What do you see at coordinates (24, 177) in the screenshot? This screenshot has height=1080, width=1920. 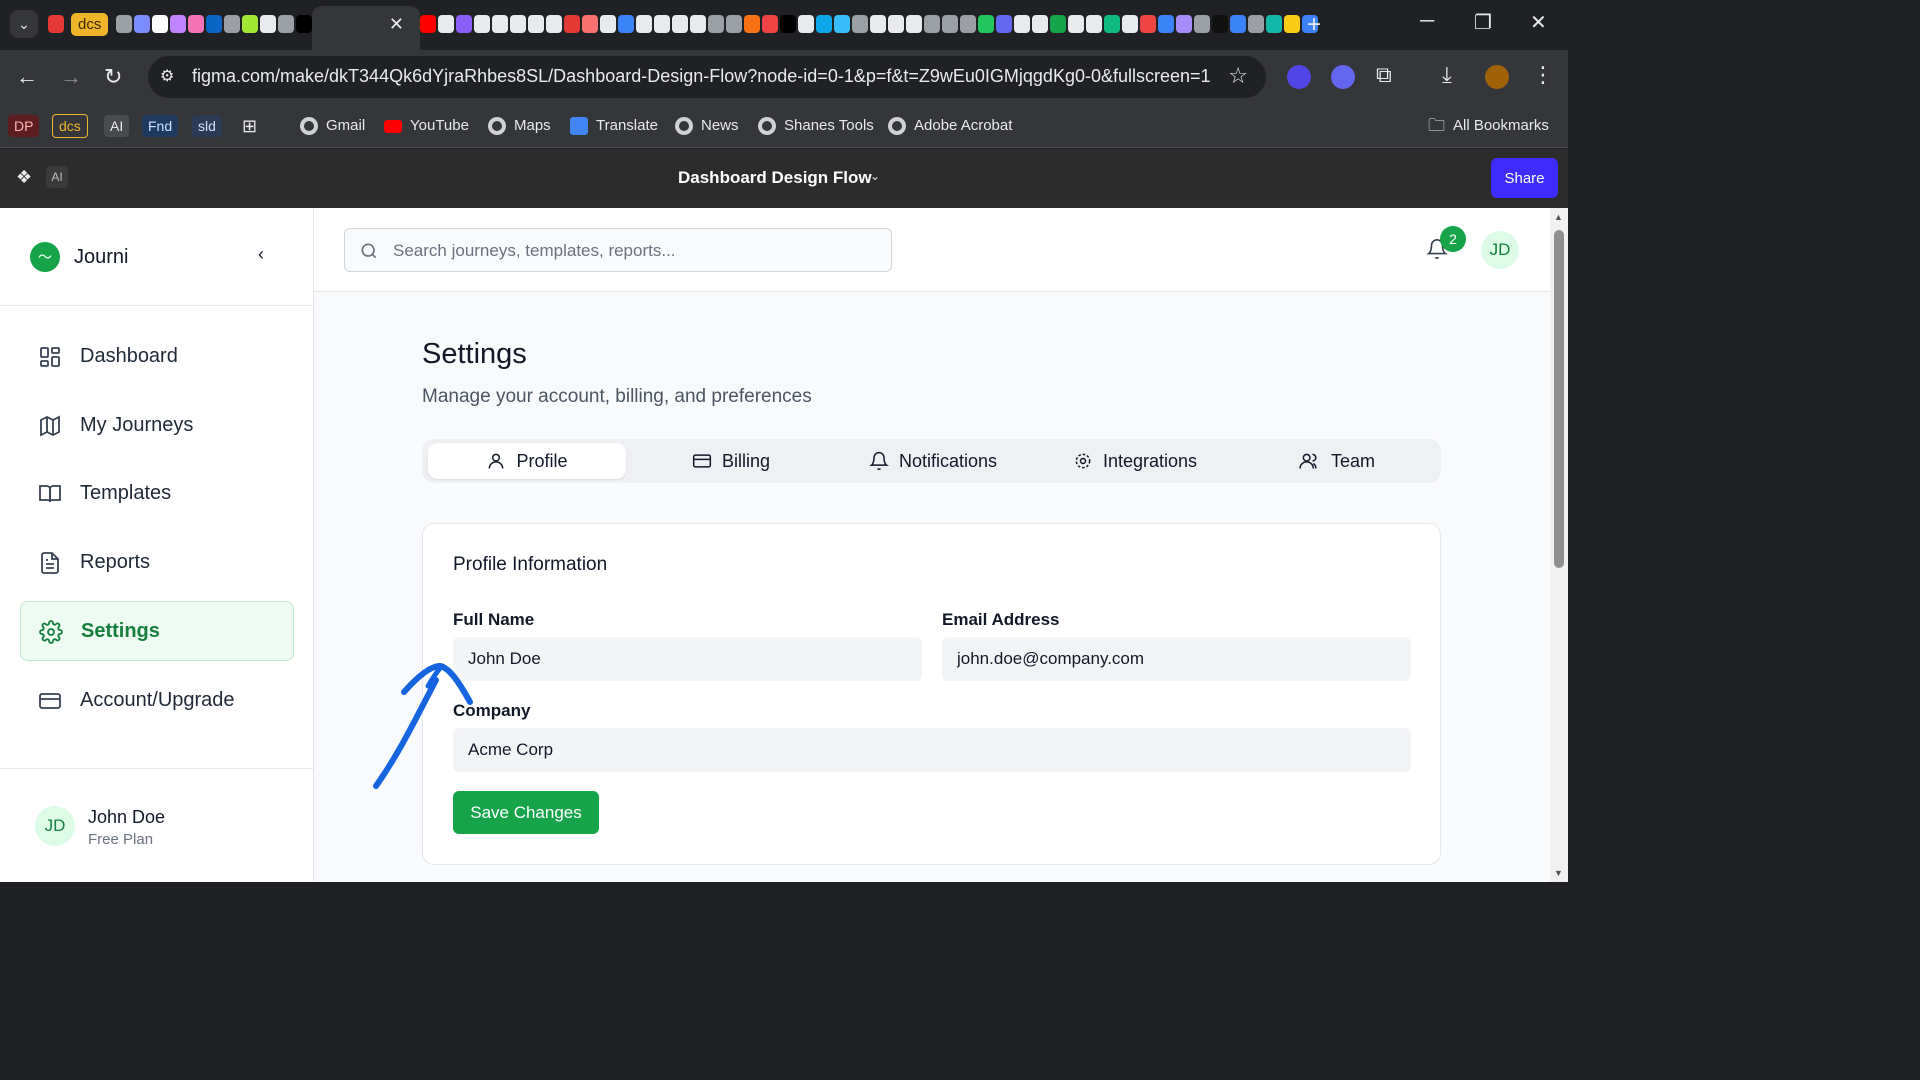 I see `figma-logo-icon: ❖` at bounding box center [24, 177].